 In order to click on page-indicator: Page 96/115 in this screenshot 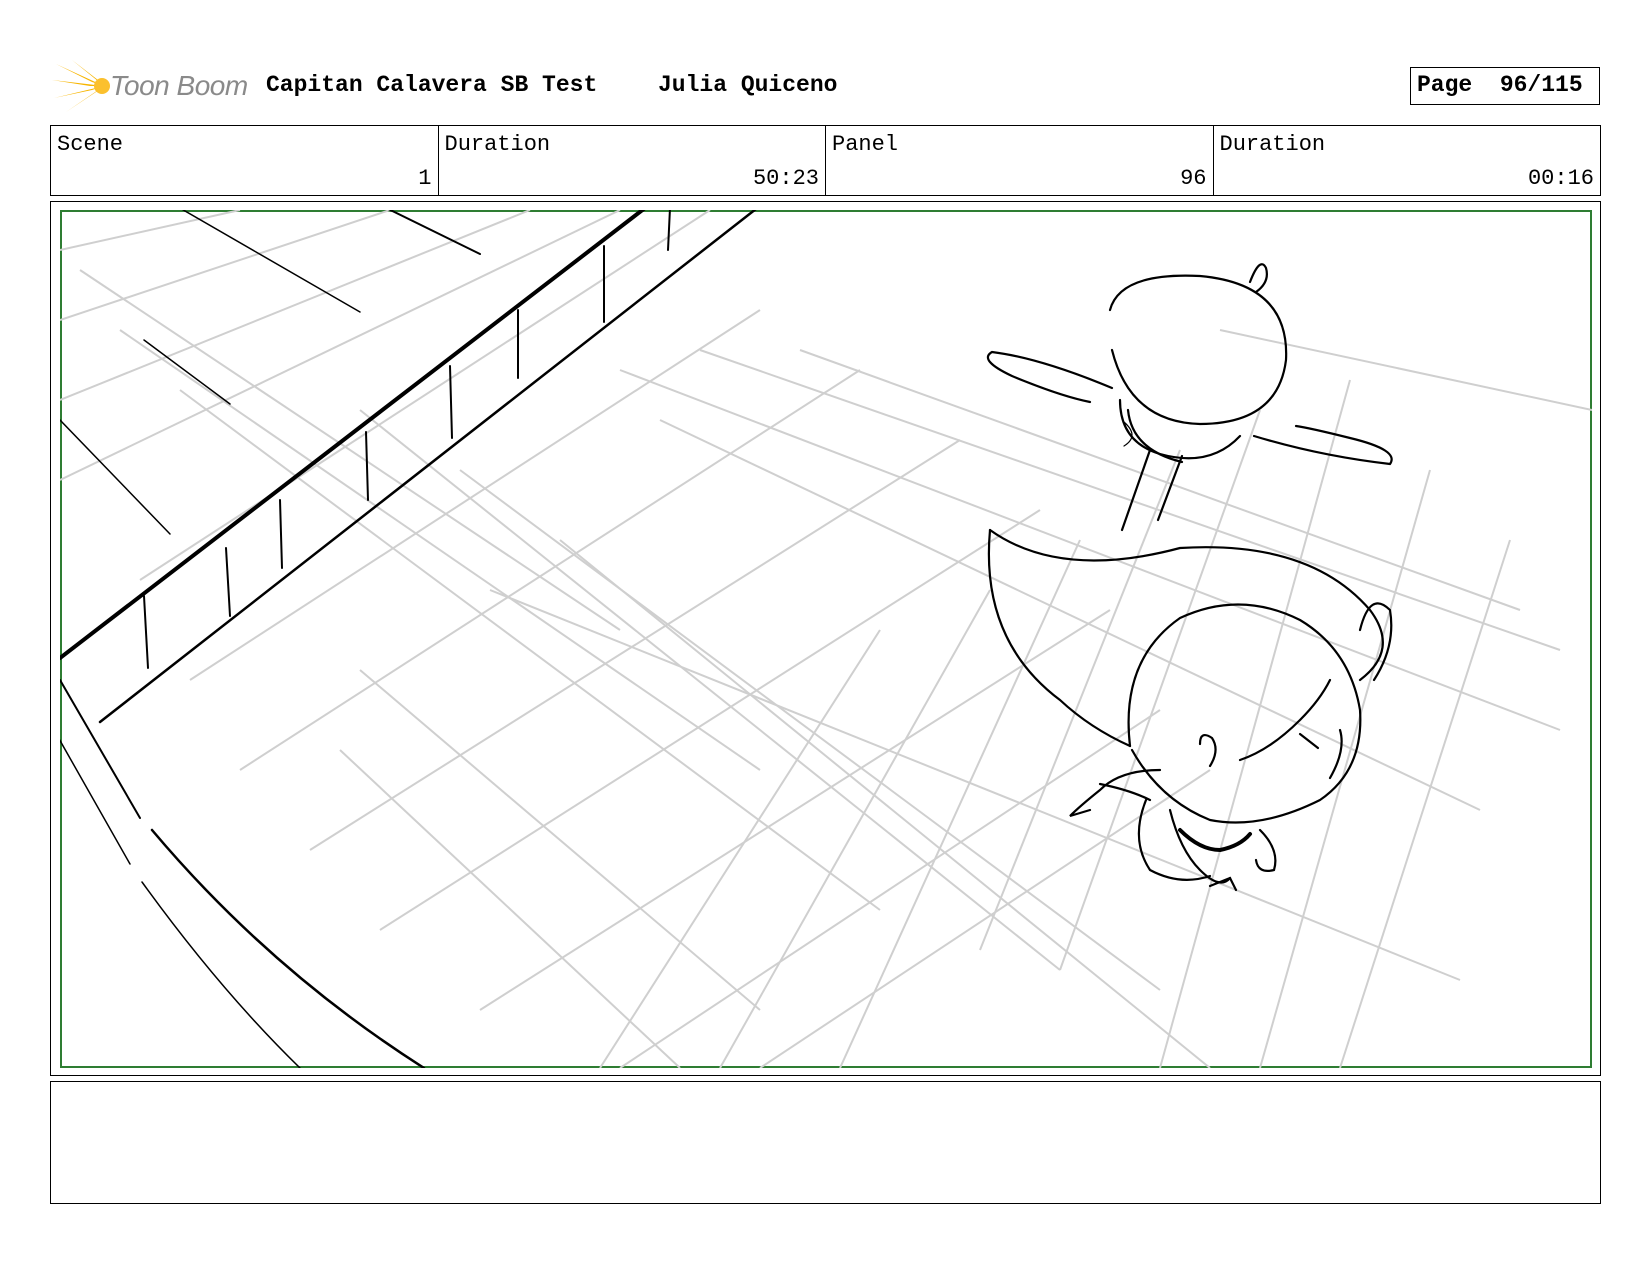, I will do `click(1505, 86)`.